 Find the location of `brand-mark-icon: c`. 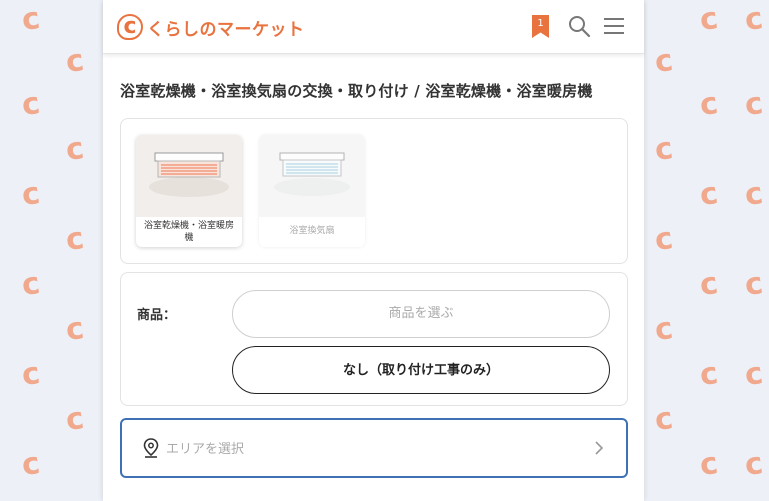

brand-mark-icon: c is located at coordinates (130, 27).